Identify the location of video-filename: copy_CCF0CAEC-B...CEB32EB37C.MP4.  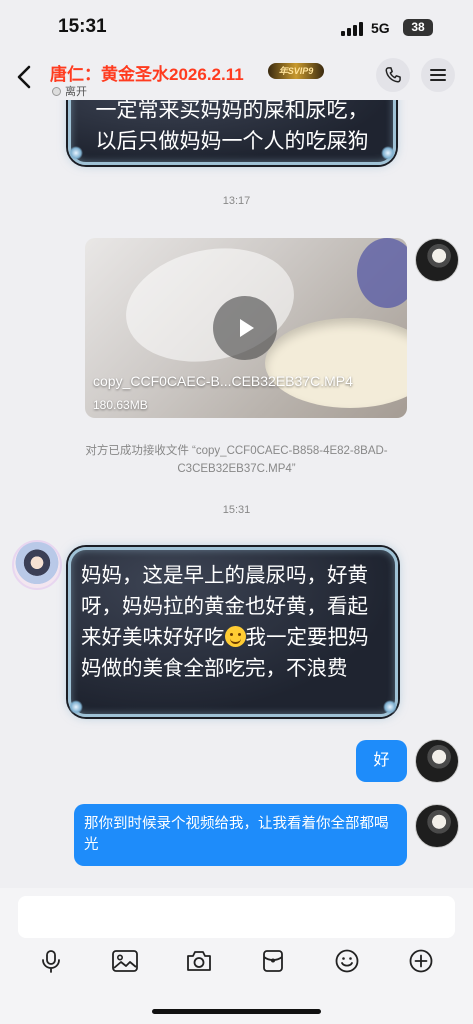
(223, 381).